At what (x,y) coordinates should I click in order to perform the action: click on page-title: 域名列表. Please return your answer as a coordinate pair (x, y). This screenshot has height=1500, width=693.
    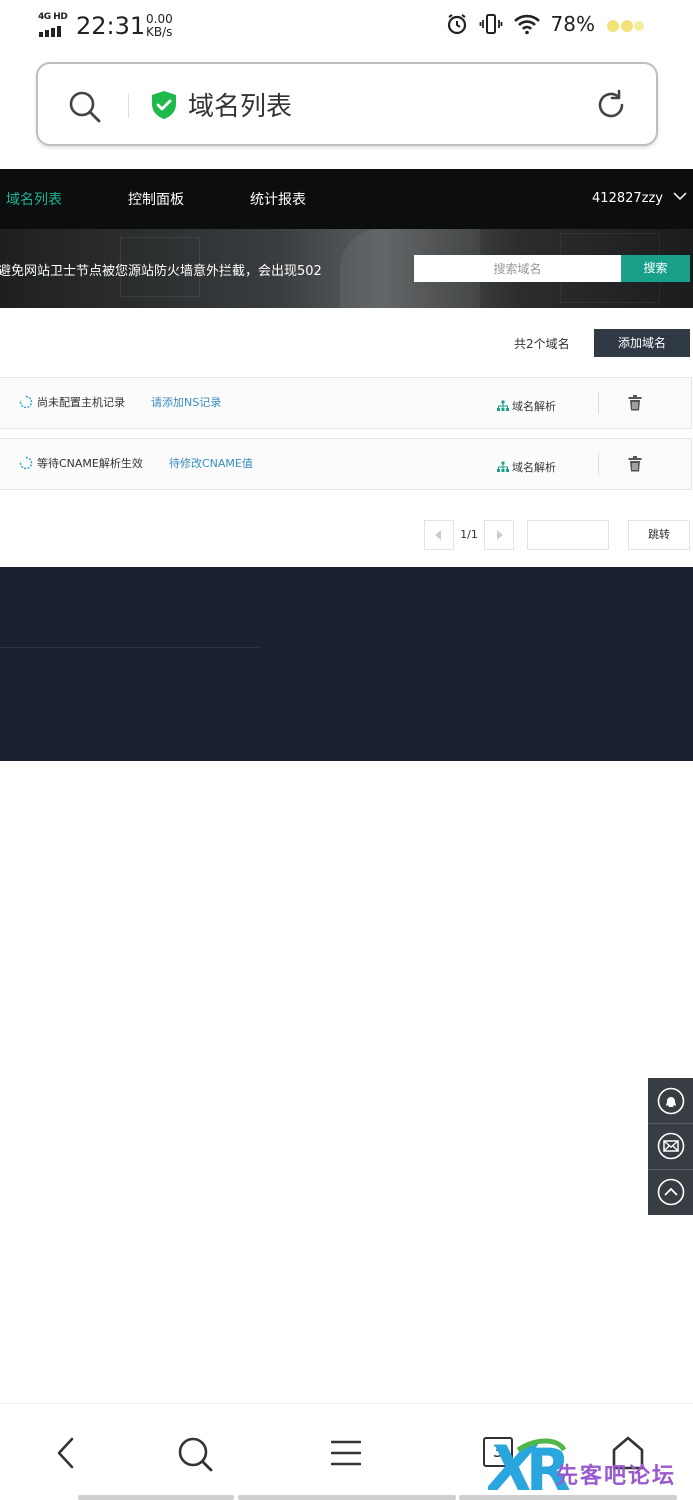
    Looking at the image, I should click on (240, 107).